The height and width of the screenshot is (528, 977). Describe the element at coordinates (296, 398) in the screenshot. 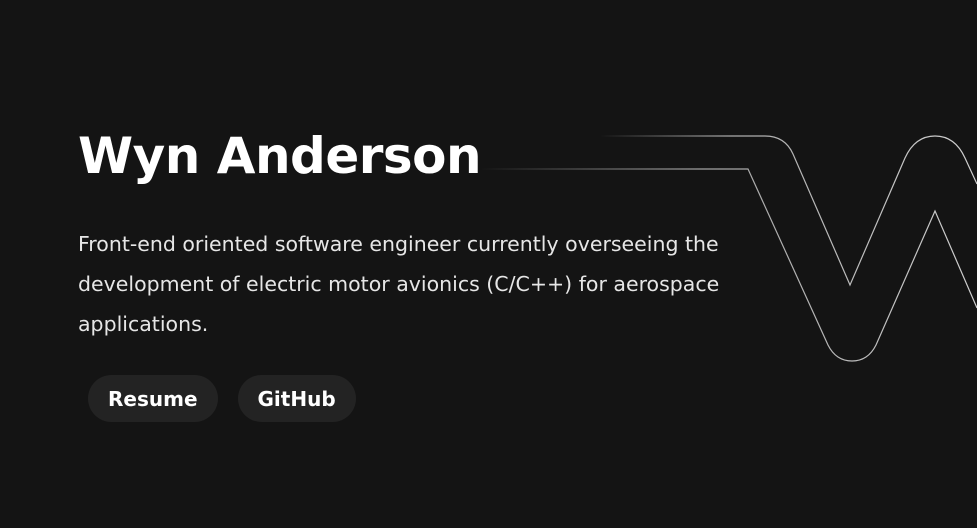

I see `github-button: GitHub` at that location.